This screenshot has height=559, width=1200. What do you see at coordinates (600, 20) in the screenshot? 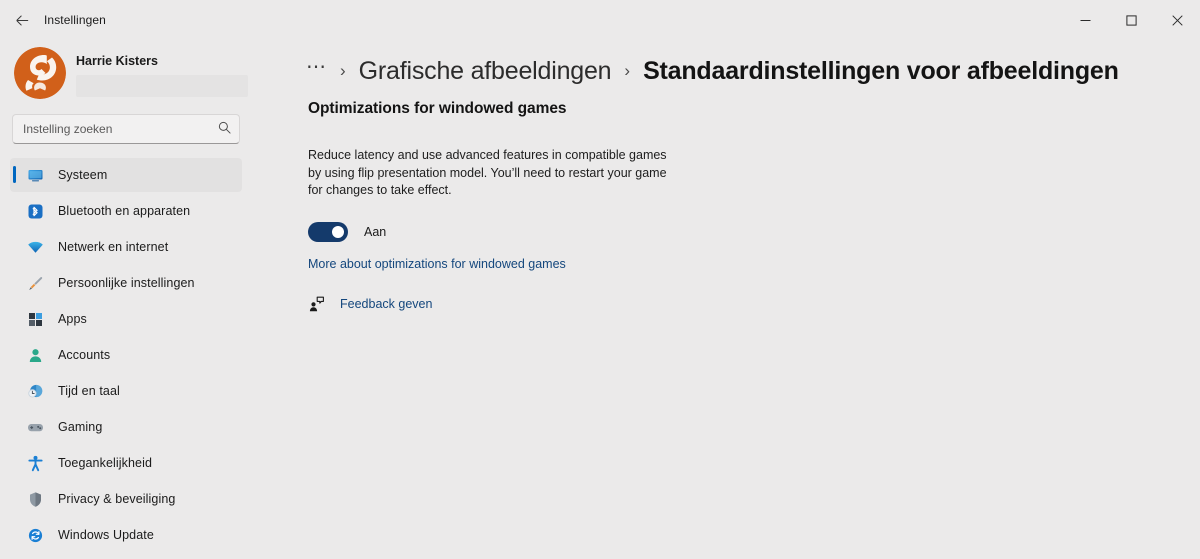
I see `title-bar: Instellingen` at bounding box center [600, 20].